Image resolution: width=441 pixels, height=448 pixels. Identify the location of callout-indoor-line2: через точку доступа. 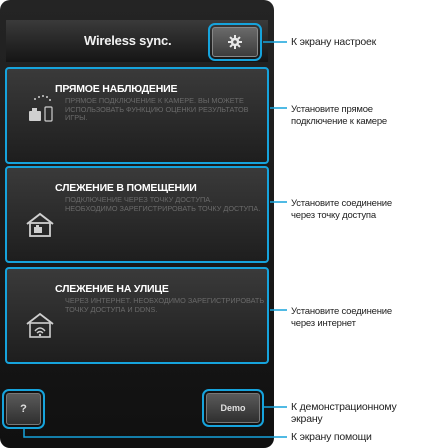
(333, 215).